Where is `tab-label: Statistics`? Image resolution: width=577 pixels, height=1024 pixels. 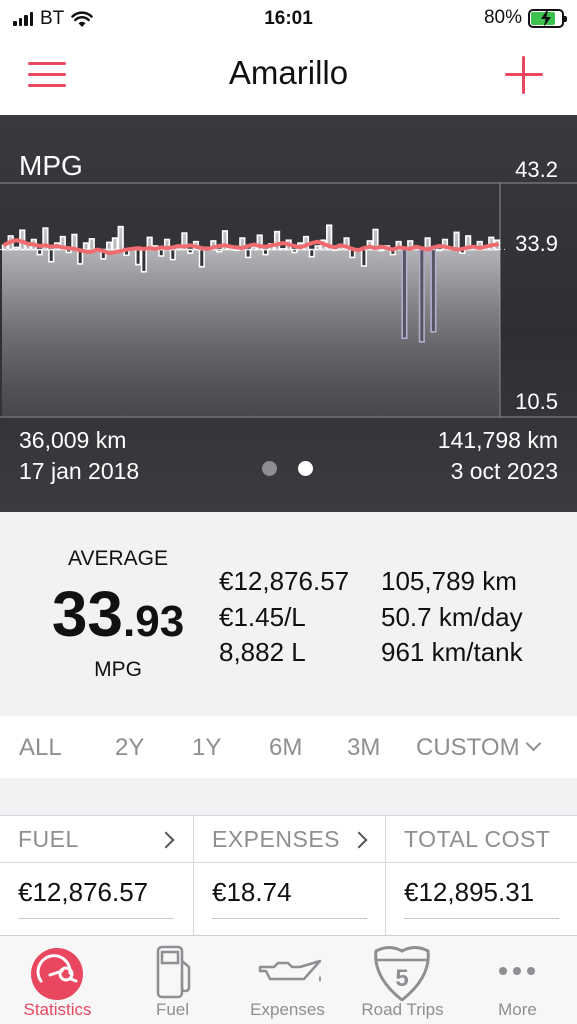 tab-label: Statistics is located at coordinates (57, 1009).